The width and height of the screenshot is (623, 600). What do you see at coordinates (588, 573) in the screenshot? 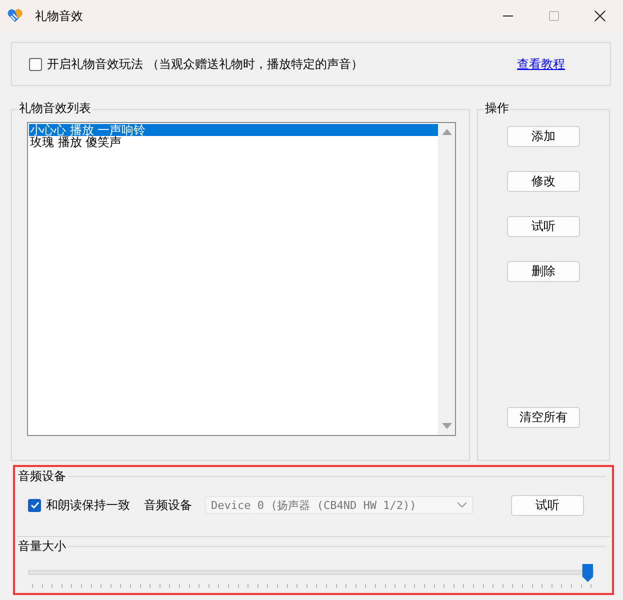
I see `slider-thumb` at bounding box center [588, 573].